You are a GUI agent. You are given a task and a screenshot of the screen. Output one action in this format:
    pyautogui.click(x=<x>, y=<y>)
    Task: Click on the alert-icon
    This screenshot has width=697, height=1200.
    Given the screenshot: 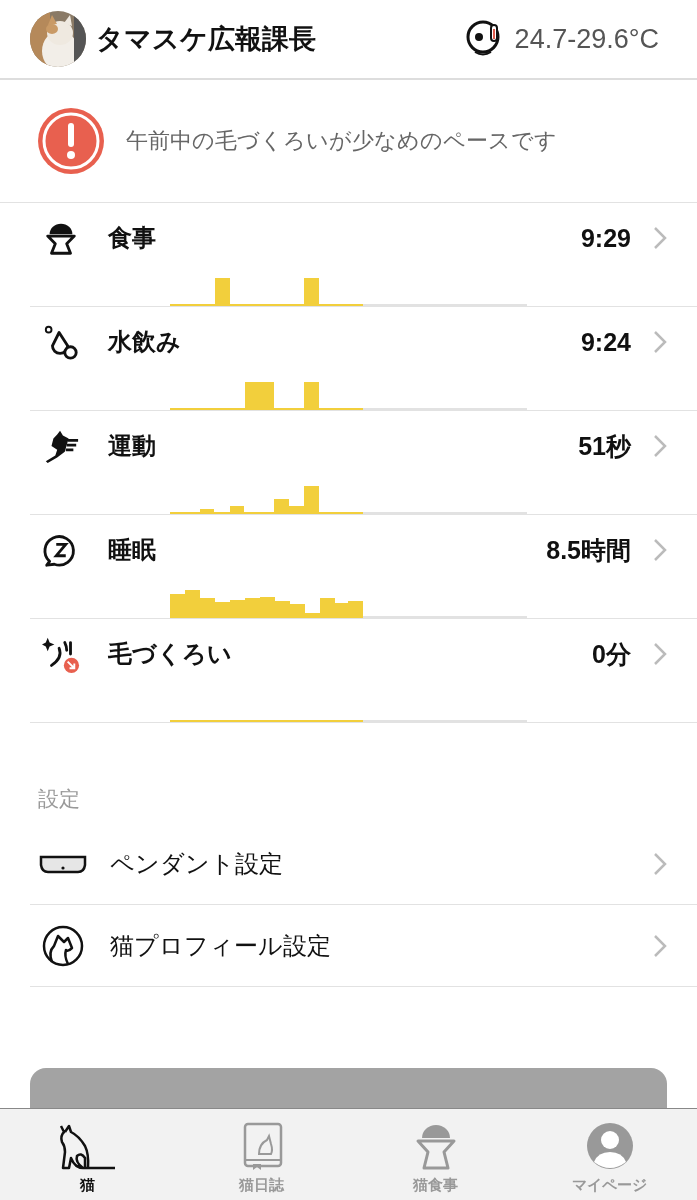 What is the action you would take?
    pyautogui.click(x=71, y=141)
    